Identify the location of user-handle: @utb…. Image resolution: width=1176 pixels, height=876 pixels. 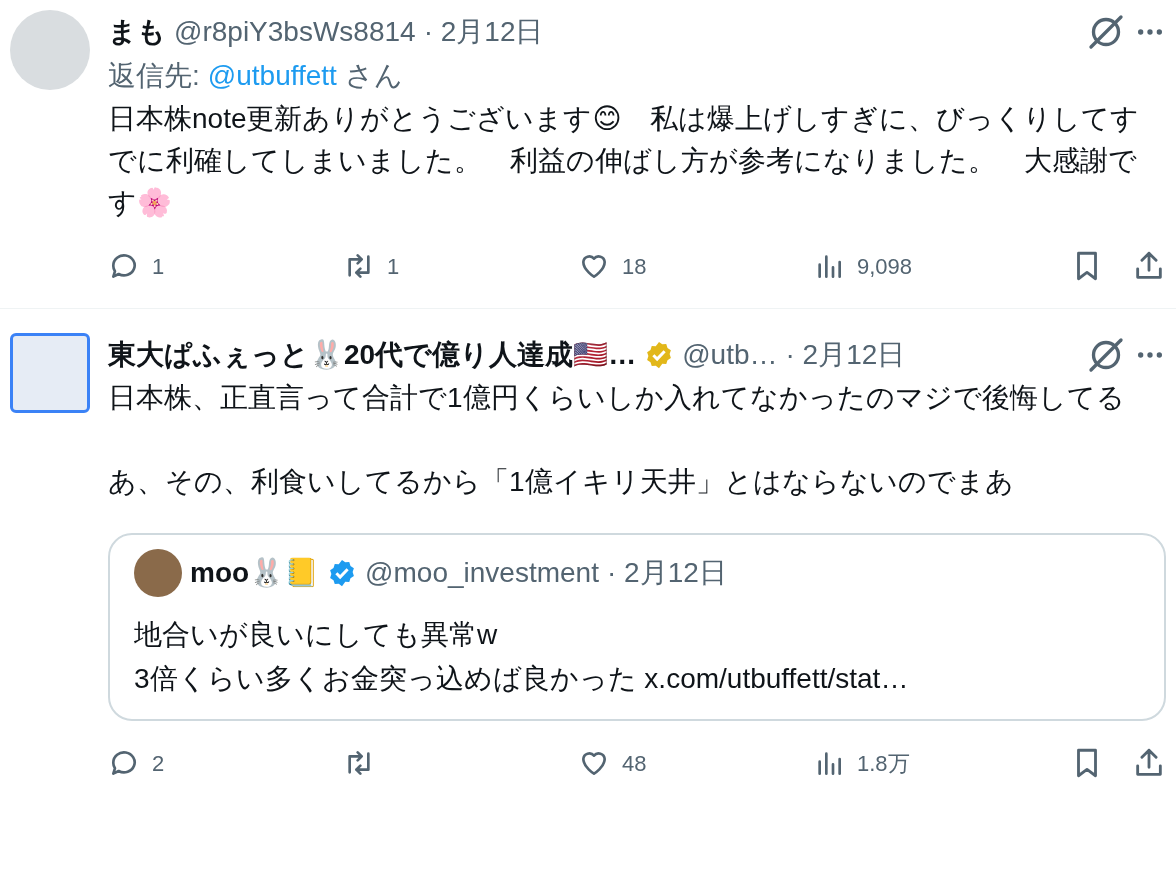
(730, 355).